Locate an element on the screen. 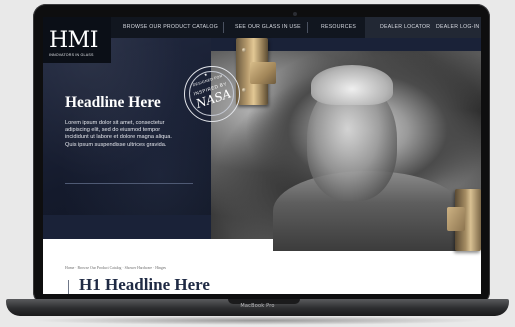 The width and height of the screenshot is (515, 327). nasa-badge: ★ DESIGNED FOR INSPIRED BY NASA is located at coordinates (212, 94).